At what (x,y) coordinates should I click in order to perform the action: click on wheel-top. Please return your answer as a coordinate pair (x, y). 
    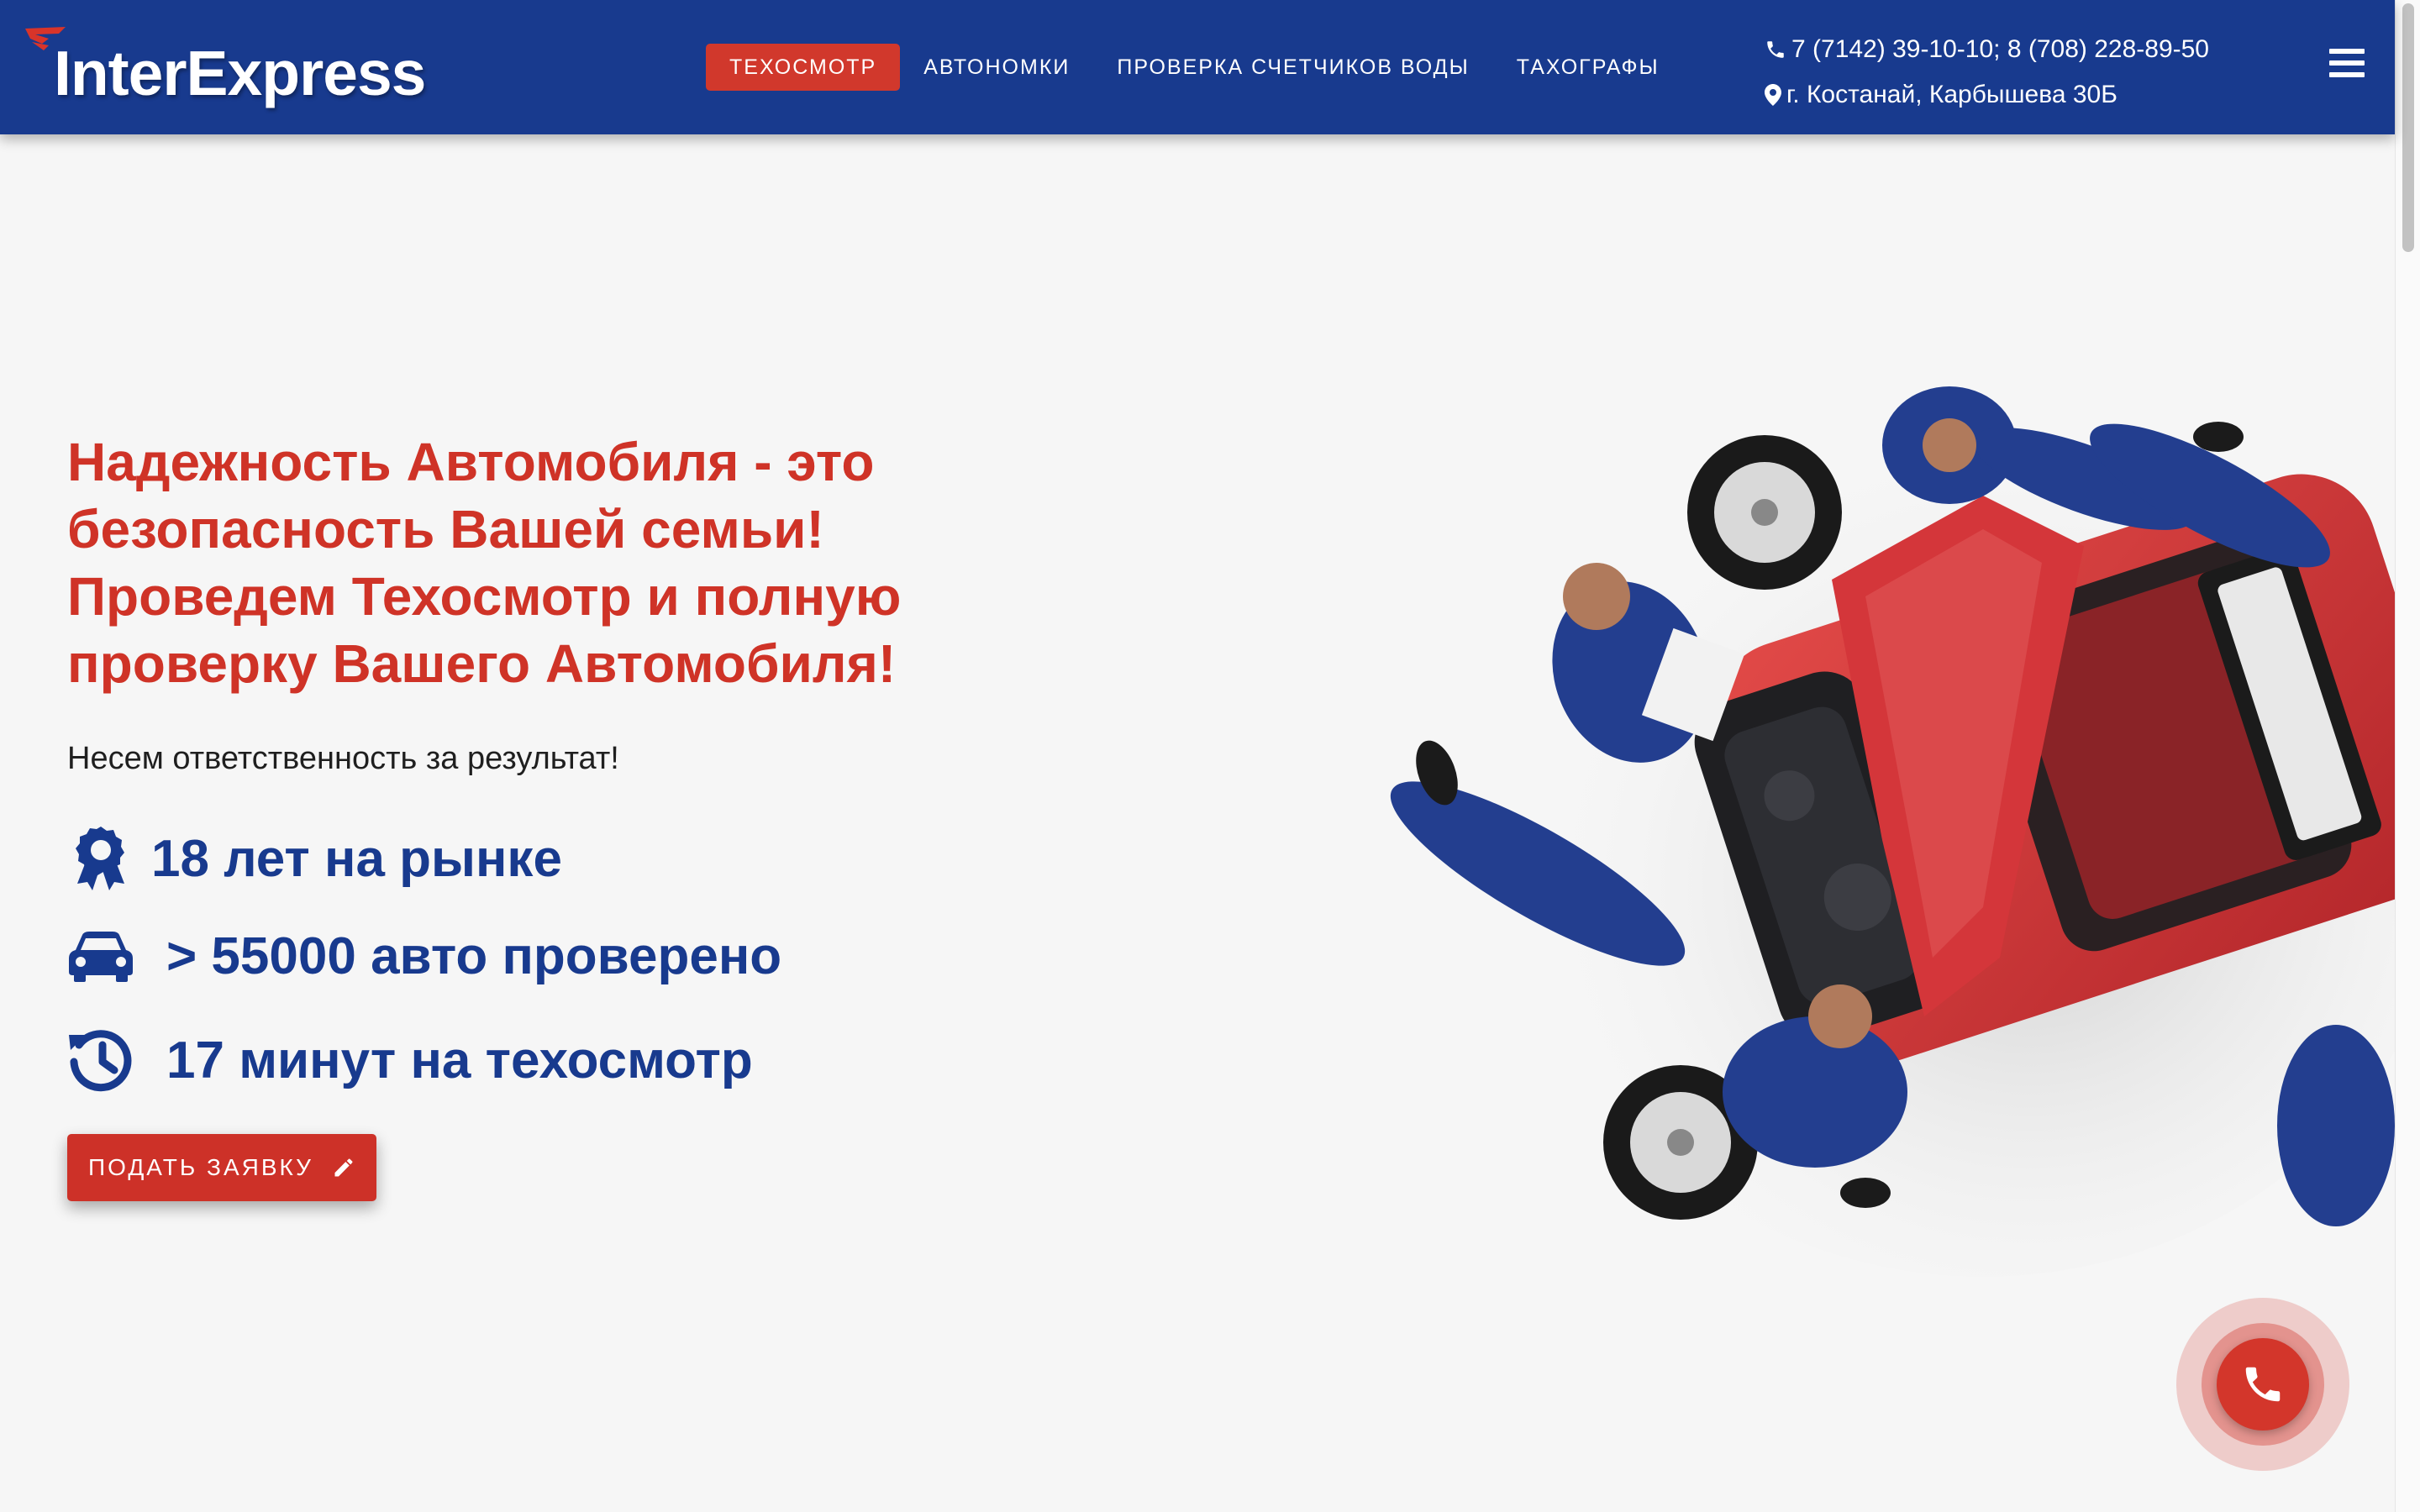
    Looking at the image, I should click on (1764, 512).